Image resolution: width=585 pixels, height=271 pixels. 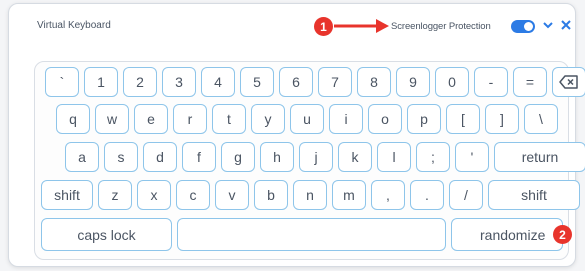 I want to click on key: v, so click(x=232, y=195).